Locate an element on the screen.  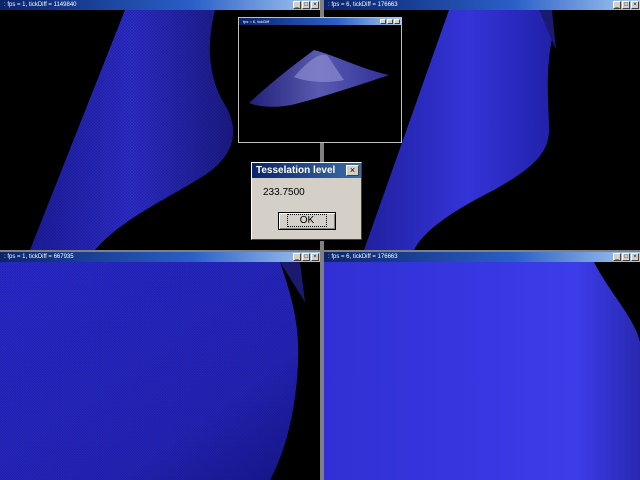
tesselation-dialog: Tesselation level × 233.7500 OK is located at coordinates (306, 201).